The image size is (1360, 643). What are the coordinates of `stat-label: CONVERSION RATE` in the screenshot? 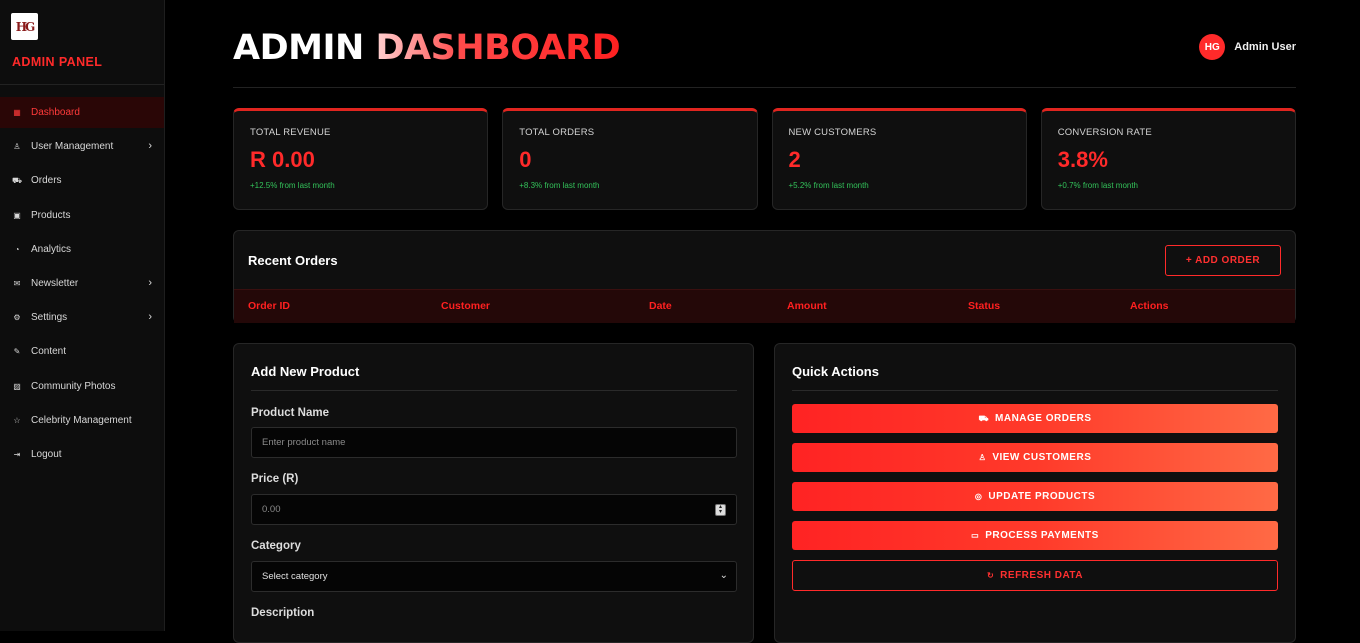 It's located at (1104, 132).